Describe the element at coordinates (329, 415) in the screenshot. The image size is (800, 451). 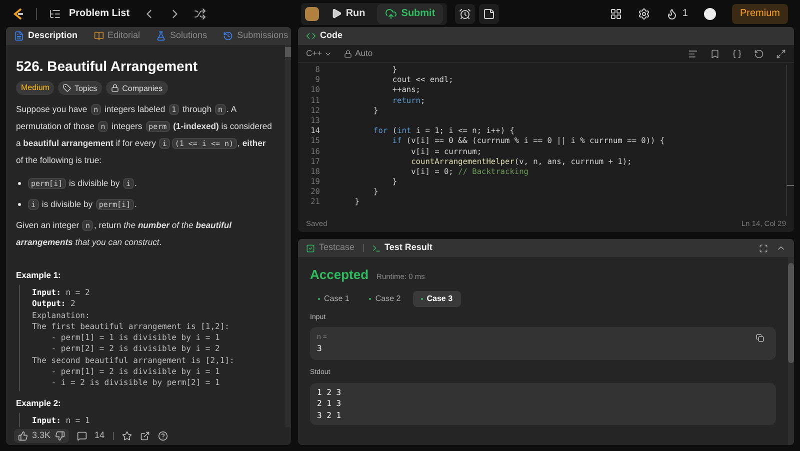
I see `stdout-line: 3 2 1` at that location.